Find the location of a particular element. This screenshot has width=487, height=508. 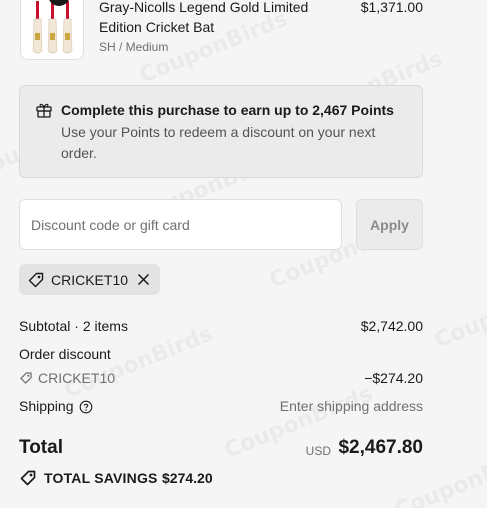

cricket-bat-image is located at coordinates (52, 27).